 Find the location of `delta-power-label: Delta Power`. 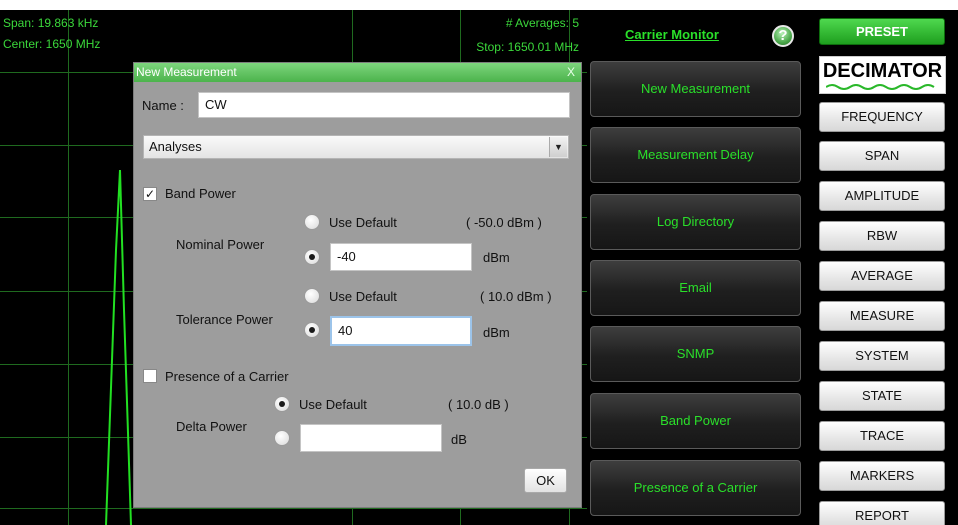

delta-power-label: Delta Power is located at coordinates (211, 426).